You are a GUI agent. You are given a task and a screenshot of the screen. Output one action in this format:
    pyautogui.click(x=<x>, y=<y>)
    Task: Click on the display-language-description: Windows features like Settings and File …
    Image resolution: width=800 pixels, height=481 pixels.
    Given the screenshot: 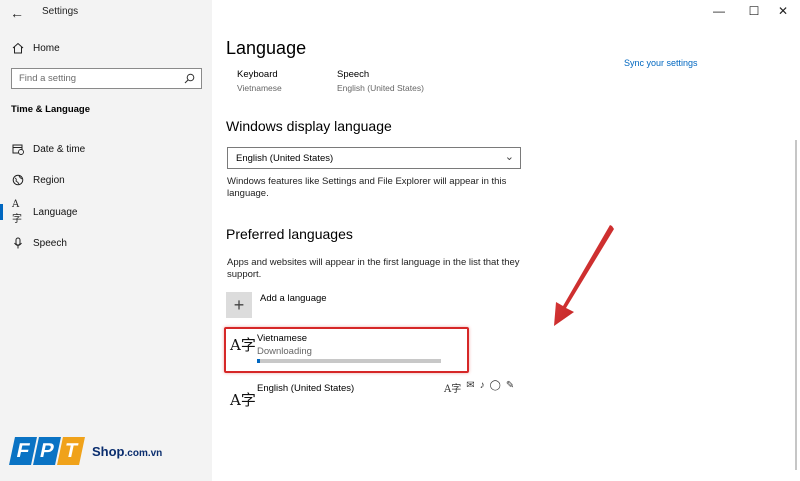 What is the action you would take?
    pyautogui.click(x=367, y=187)
    